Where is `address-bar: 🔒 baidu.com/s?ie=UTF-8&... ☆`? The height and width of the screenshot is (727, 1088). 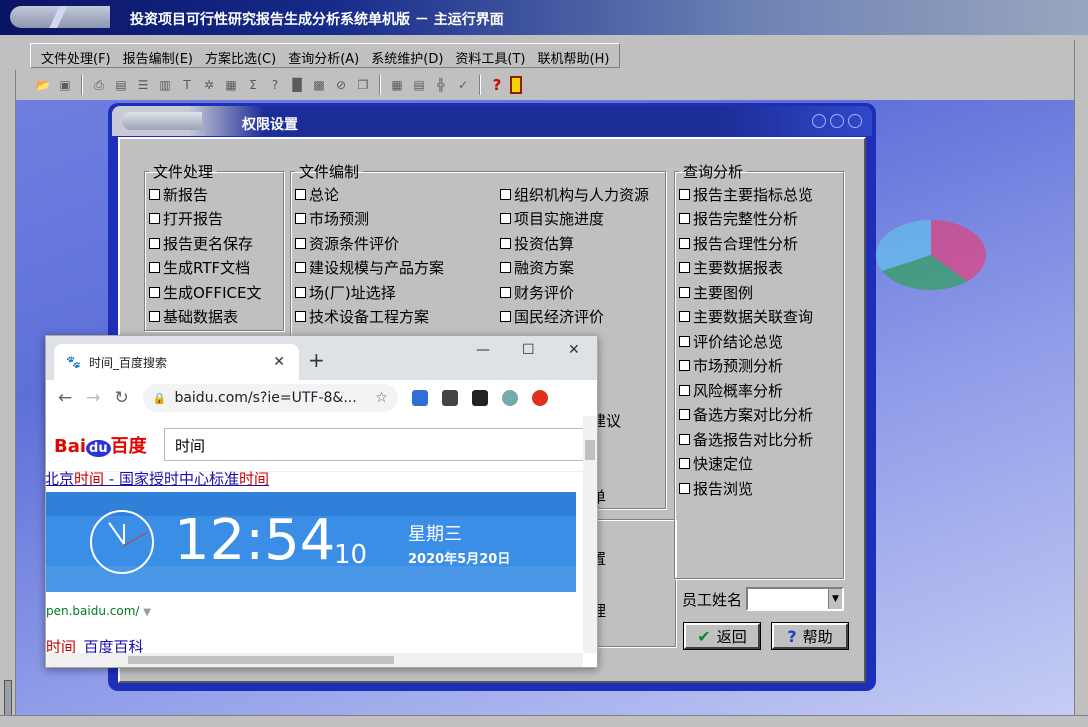 address-bar: 🔒 baidu.com/s?ie=UTF-8&... ☆ is located at coordinates (270, 398).